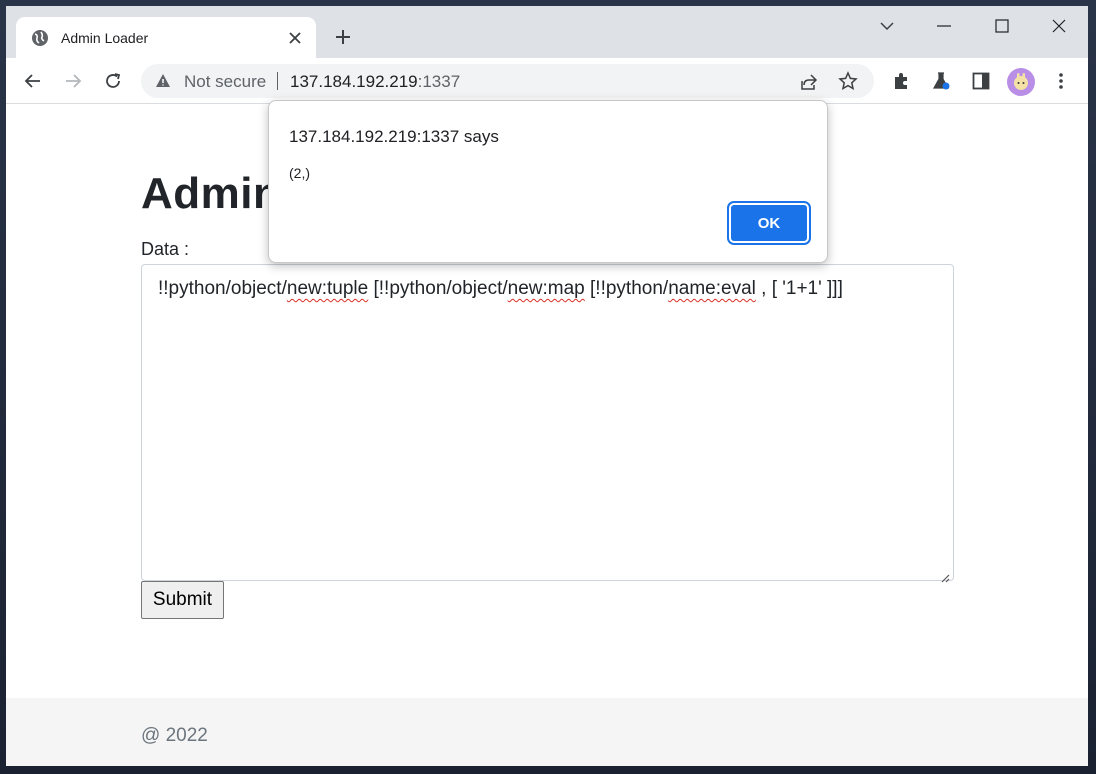 The width and height of the screenshot is (1096, 774). What do you see at coordinates (439, 81) in the screenshot?
I see `url-port: :1337` at bounding box center [439, 81].